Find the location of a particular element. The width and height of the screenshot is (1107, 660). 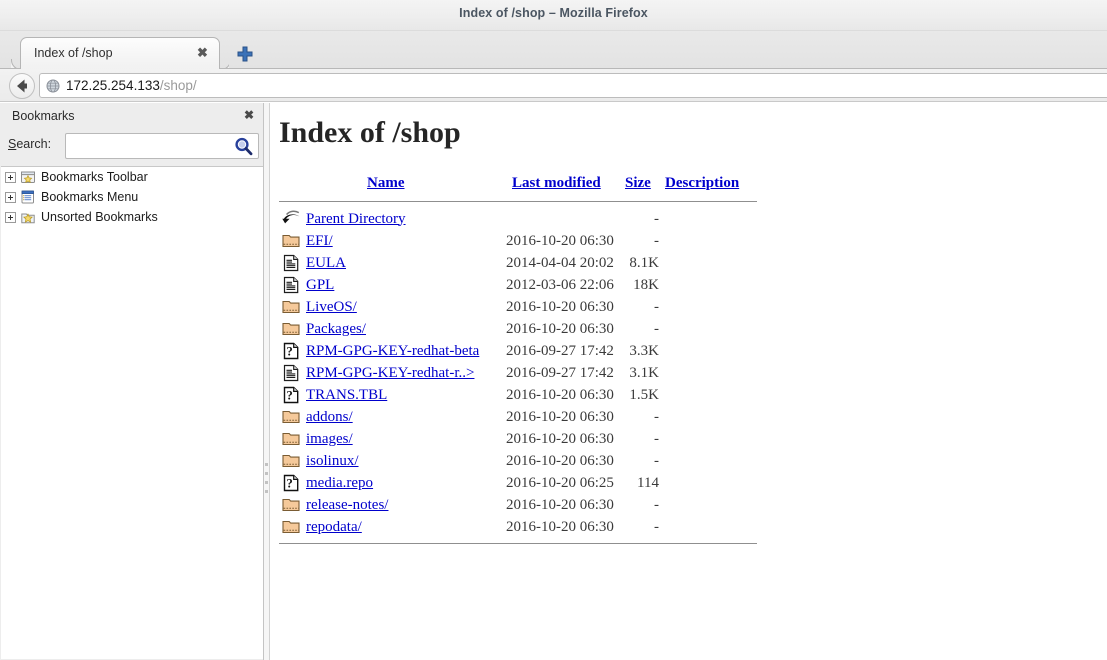

file-link: repodata/ is located at coordinates (334, 527).